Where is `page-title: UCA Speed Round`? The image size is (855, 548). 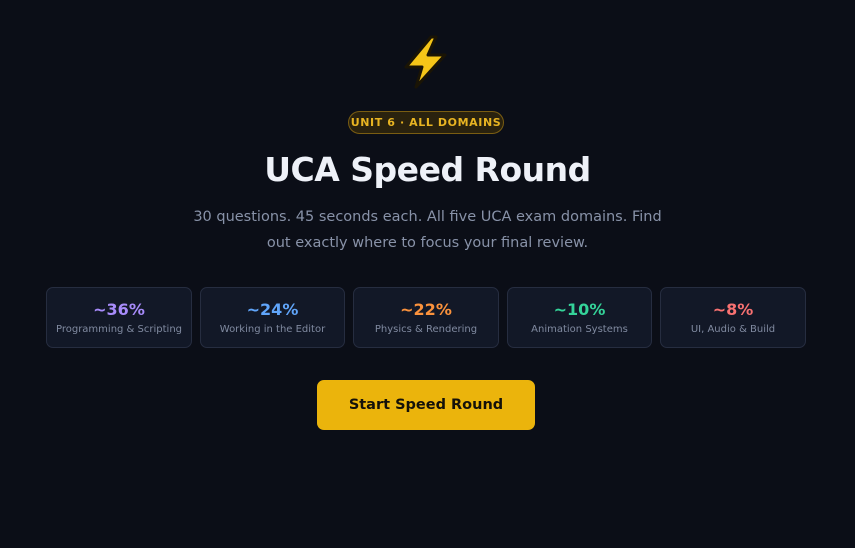
page-title: UCA Speed Round is located at coordinates (427, 169).